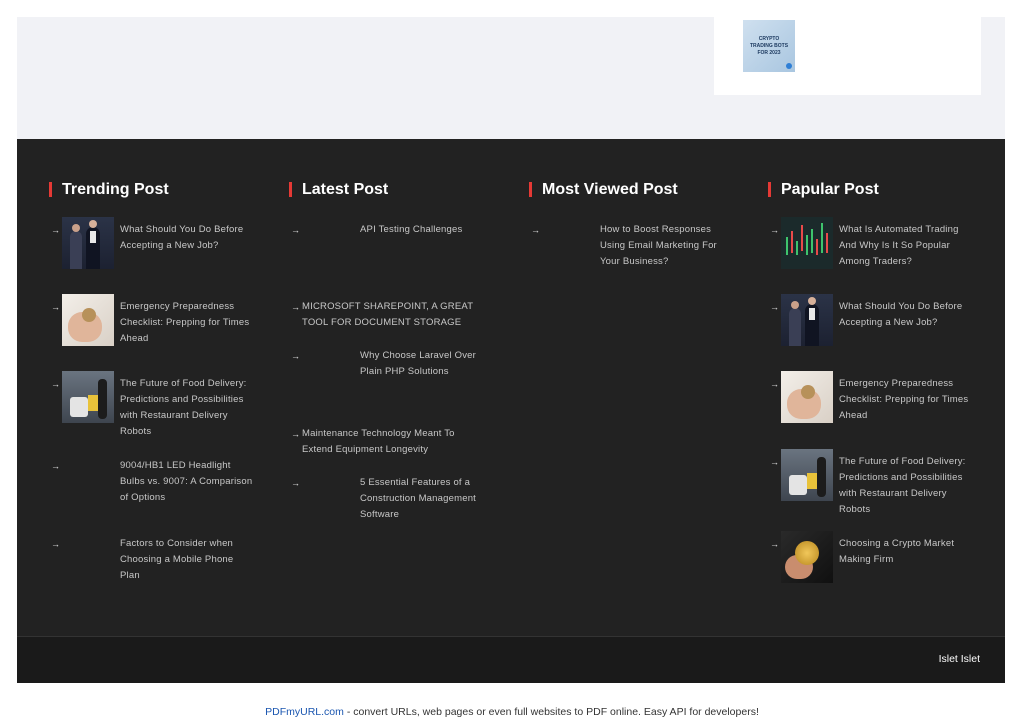 This screenshot has height=723, width=1024. I want to click on latest-post-title: Latest Post, so click(338, 190).